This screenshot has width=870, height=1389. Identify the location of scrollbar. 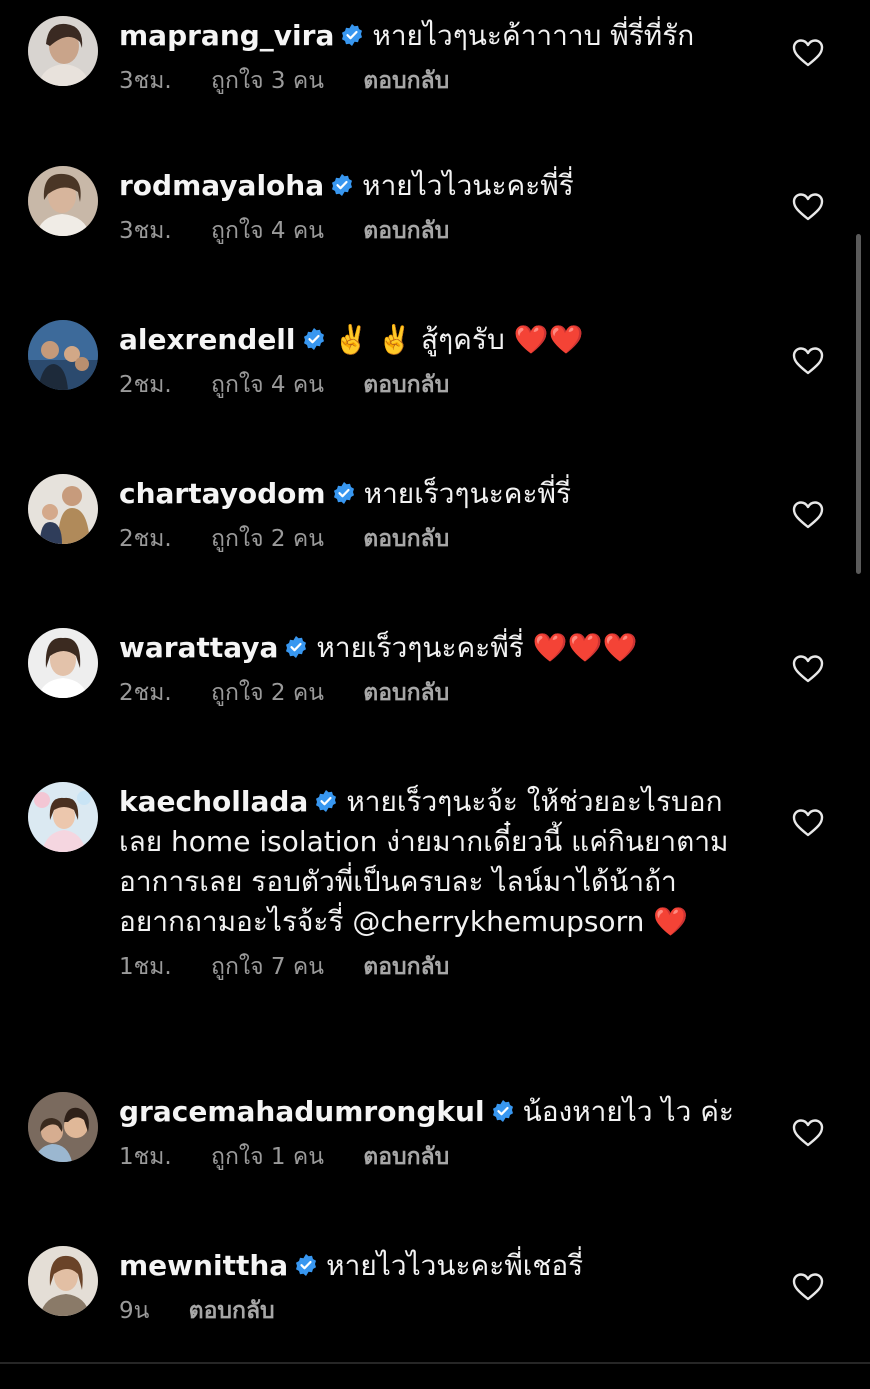
(858, 404).